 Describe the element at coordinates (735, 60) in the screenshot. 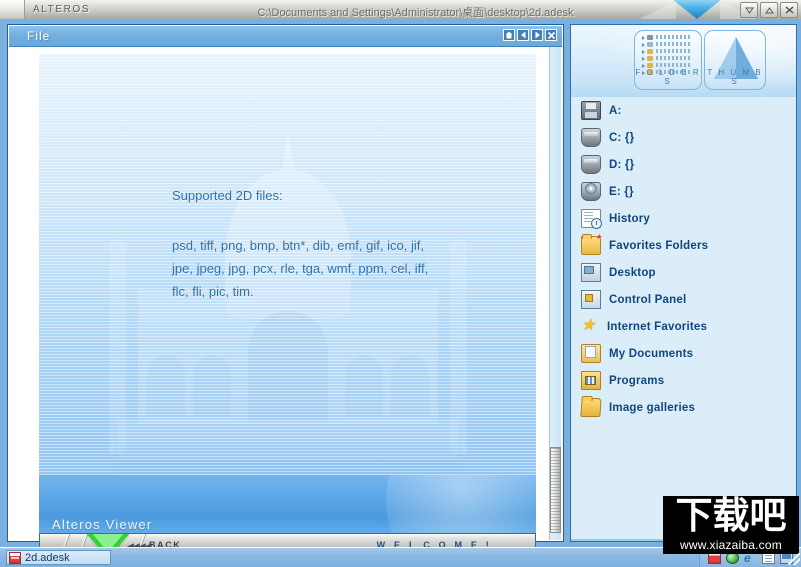

I see `tab-thumbs: T H U M B S` at that location.